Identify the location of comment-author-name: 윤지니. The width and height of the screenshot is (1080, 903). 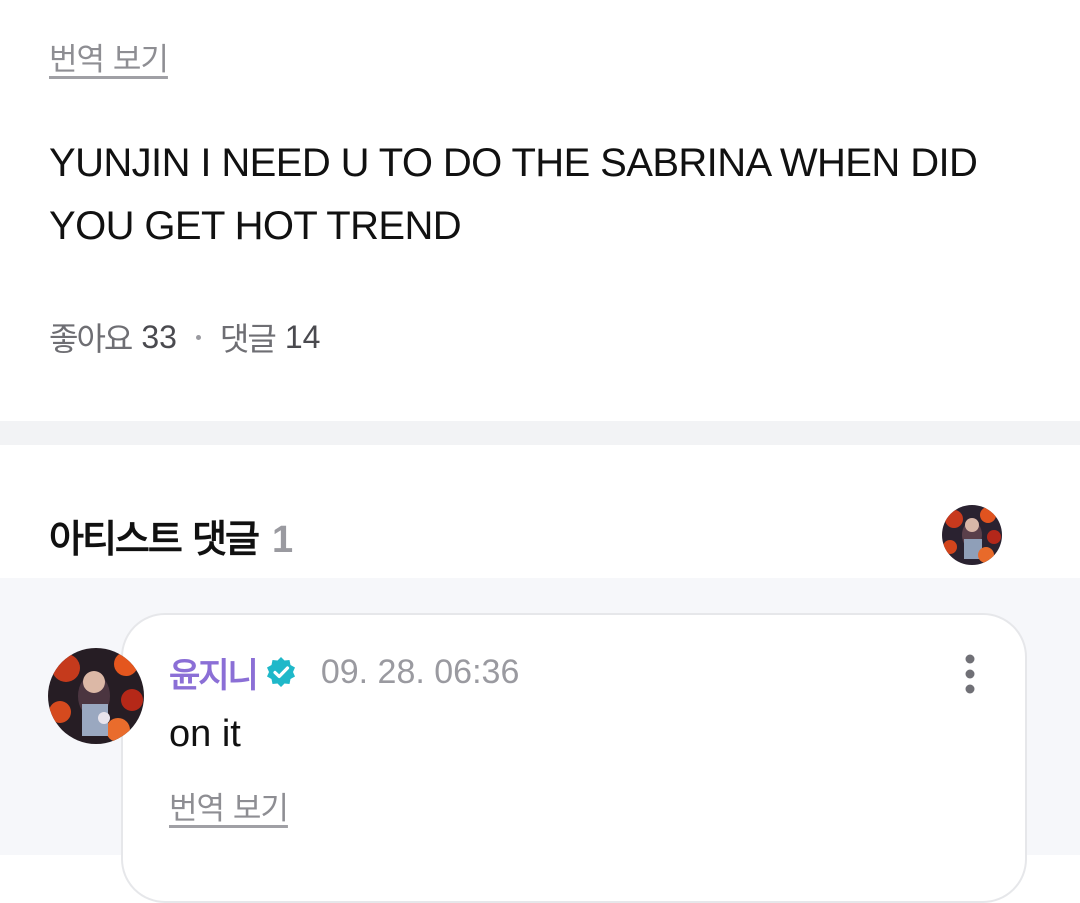
(214, 672).